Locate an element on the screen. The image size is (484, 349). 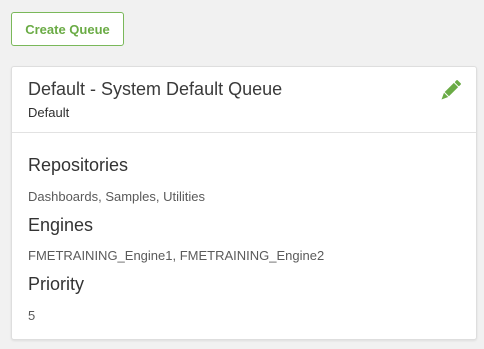
repositories-heading: Repositories is located at coordinates (78, 165).